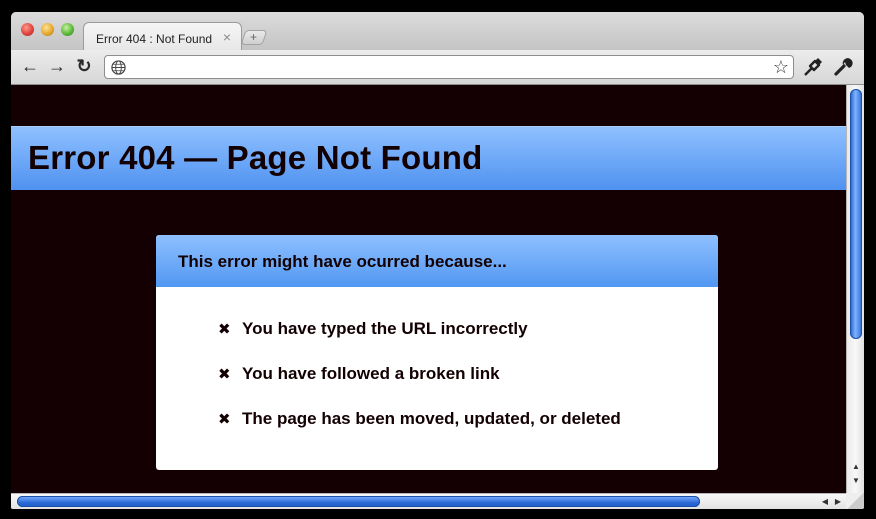 The height and width of the screenshot is (519, 876). What do you see at coordinates (813, 67) in the screenshot?
I see `page-menu-icon` at bounding box center [813, 67].